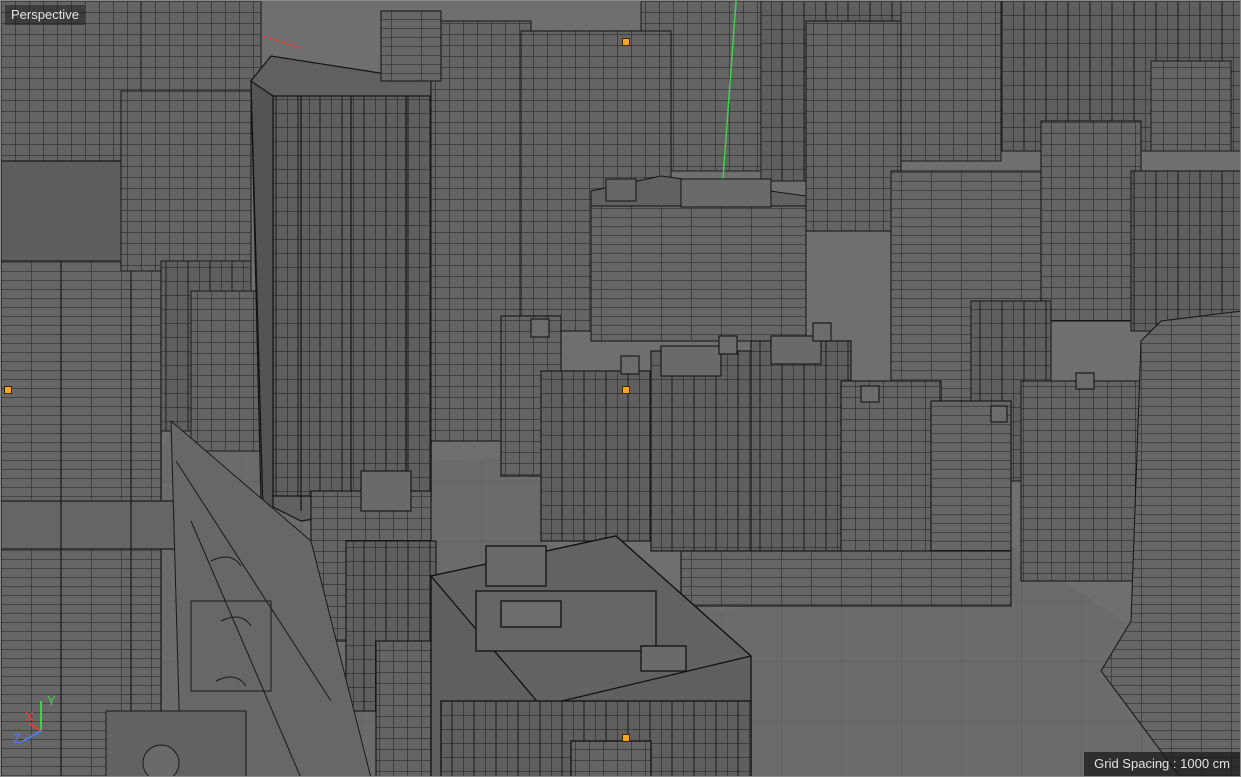 Image resolution: width=1241 pixels, height=777 pixels. What do you see at coordinates (45, 15) in the screenshot?
I see `viewport-camera-label: Perspective` at bounding box center [45, 15].